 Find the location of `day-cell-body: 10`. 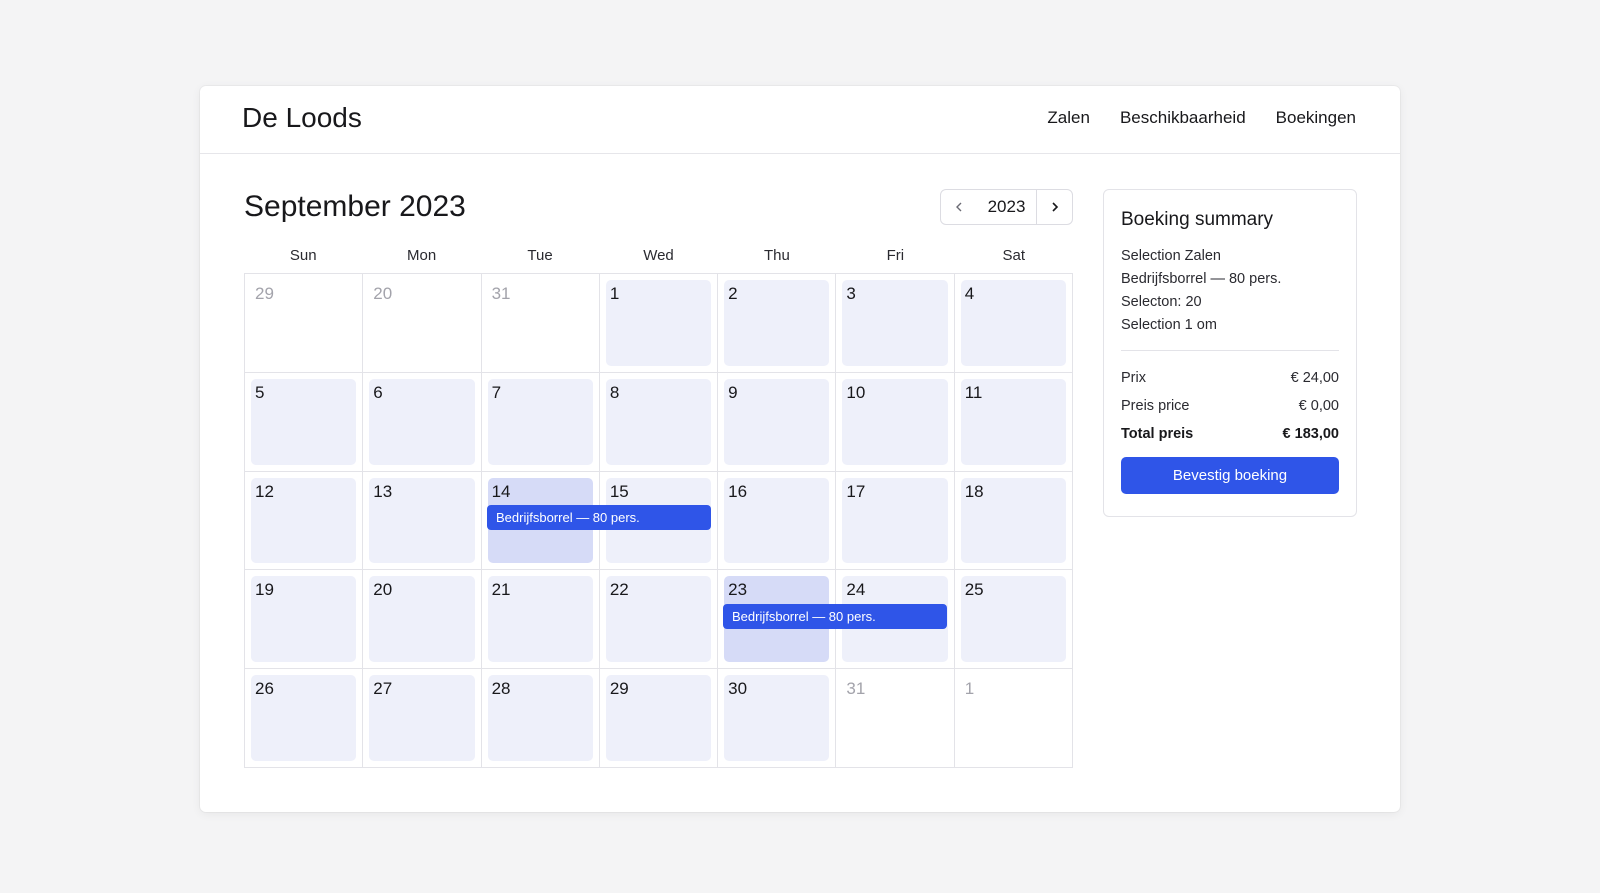

day-cell-body: 10 is located at coordinates (895, 421).